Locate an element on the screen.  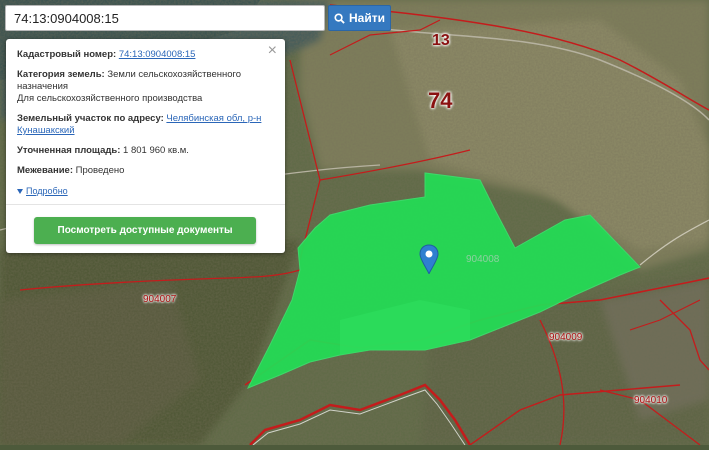
region-label-74: 74 is located at coordinates (440, 100).